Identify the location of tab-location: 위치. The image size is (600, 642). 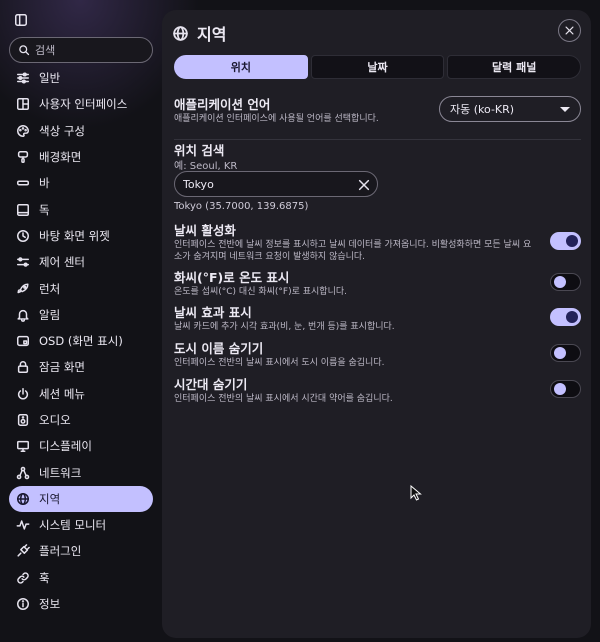
(241, 67).